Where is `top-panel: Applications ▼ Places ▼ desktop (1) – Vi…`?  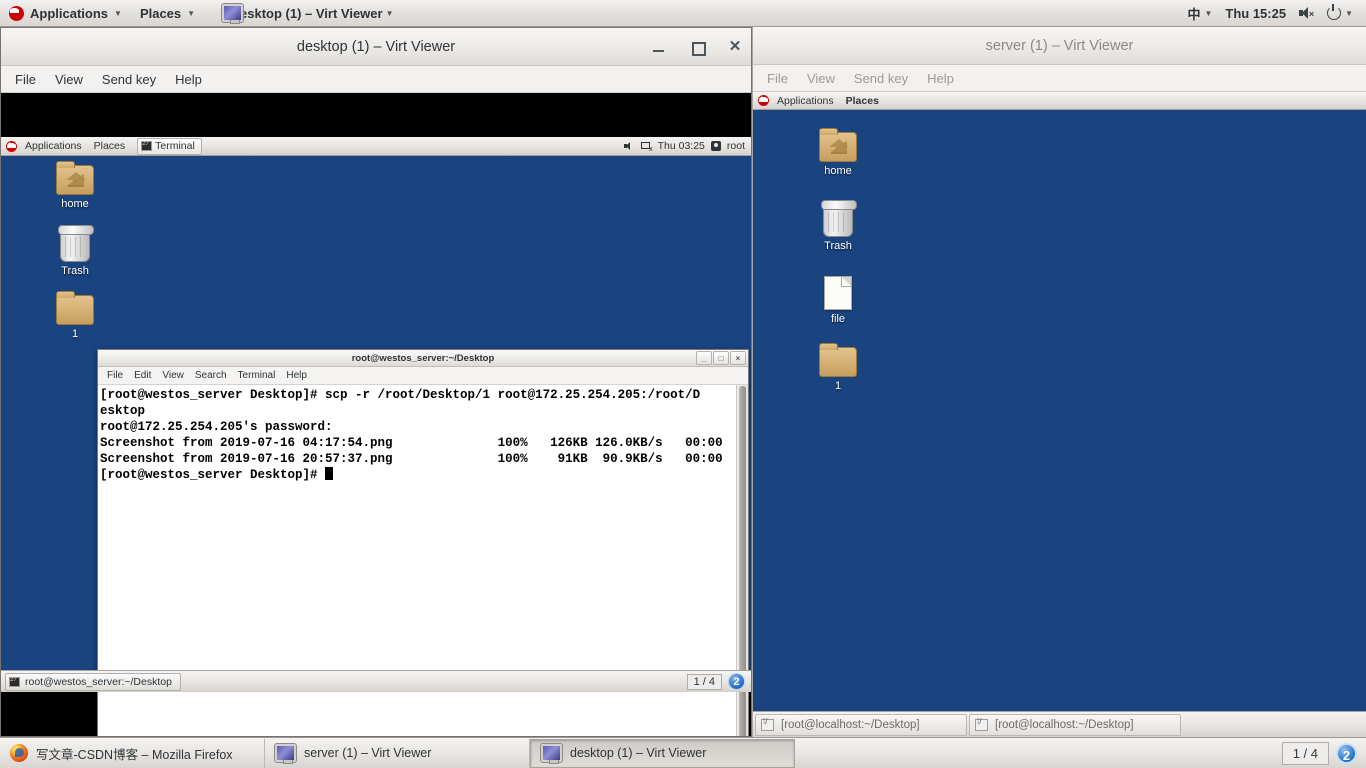
top-panel: Applications ▼ Places ▼ desktop (1) – Vi… is located at coordinates (683, 13).